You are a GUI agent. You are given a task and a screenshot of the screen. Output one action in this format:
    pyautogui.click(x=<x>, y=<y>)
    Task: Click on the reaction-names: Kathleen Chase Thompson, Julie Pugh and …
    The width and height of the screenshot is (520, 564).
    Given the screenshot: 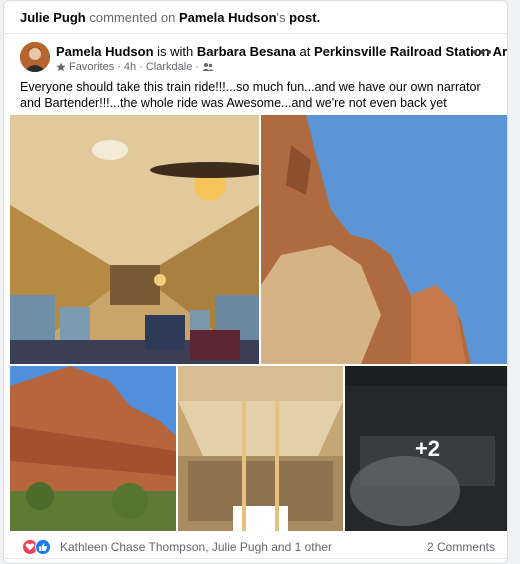 What is the action you would take?
    pyautogui.click(x=196, y=547)
    